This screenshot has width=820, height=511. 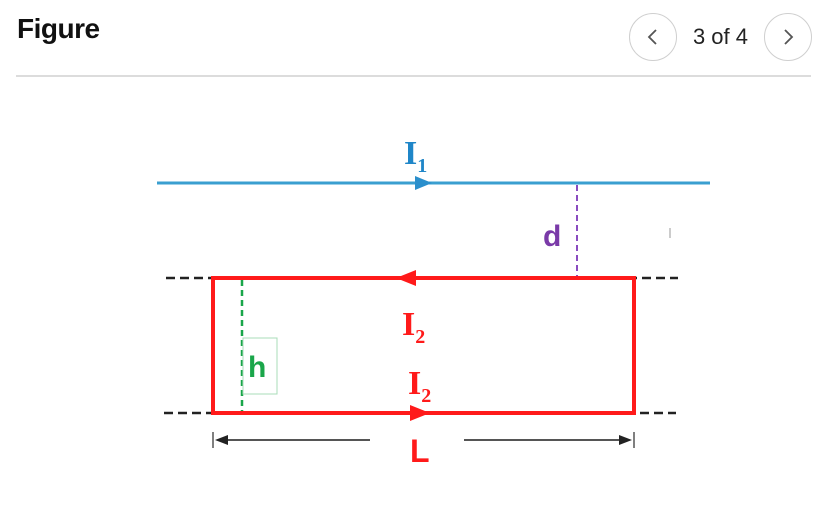 I want to click on loop-top-current-label: I2, so click(x=413, y=327).